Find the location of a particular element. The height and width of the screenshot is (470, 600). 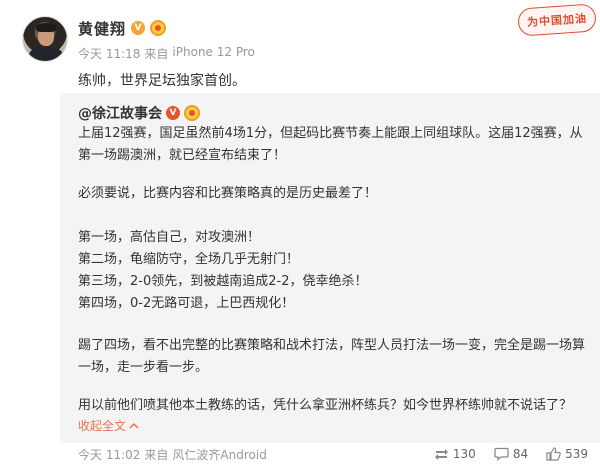

repost-author-row: @徐江故事会 V is located at coordinates (139, 113).